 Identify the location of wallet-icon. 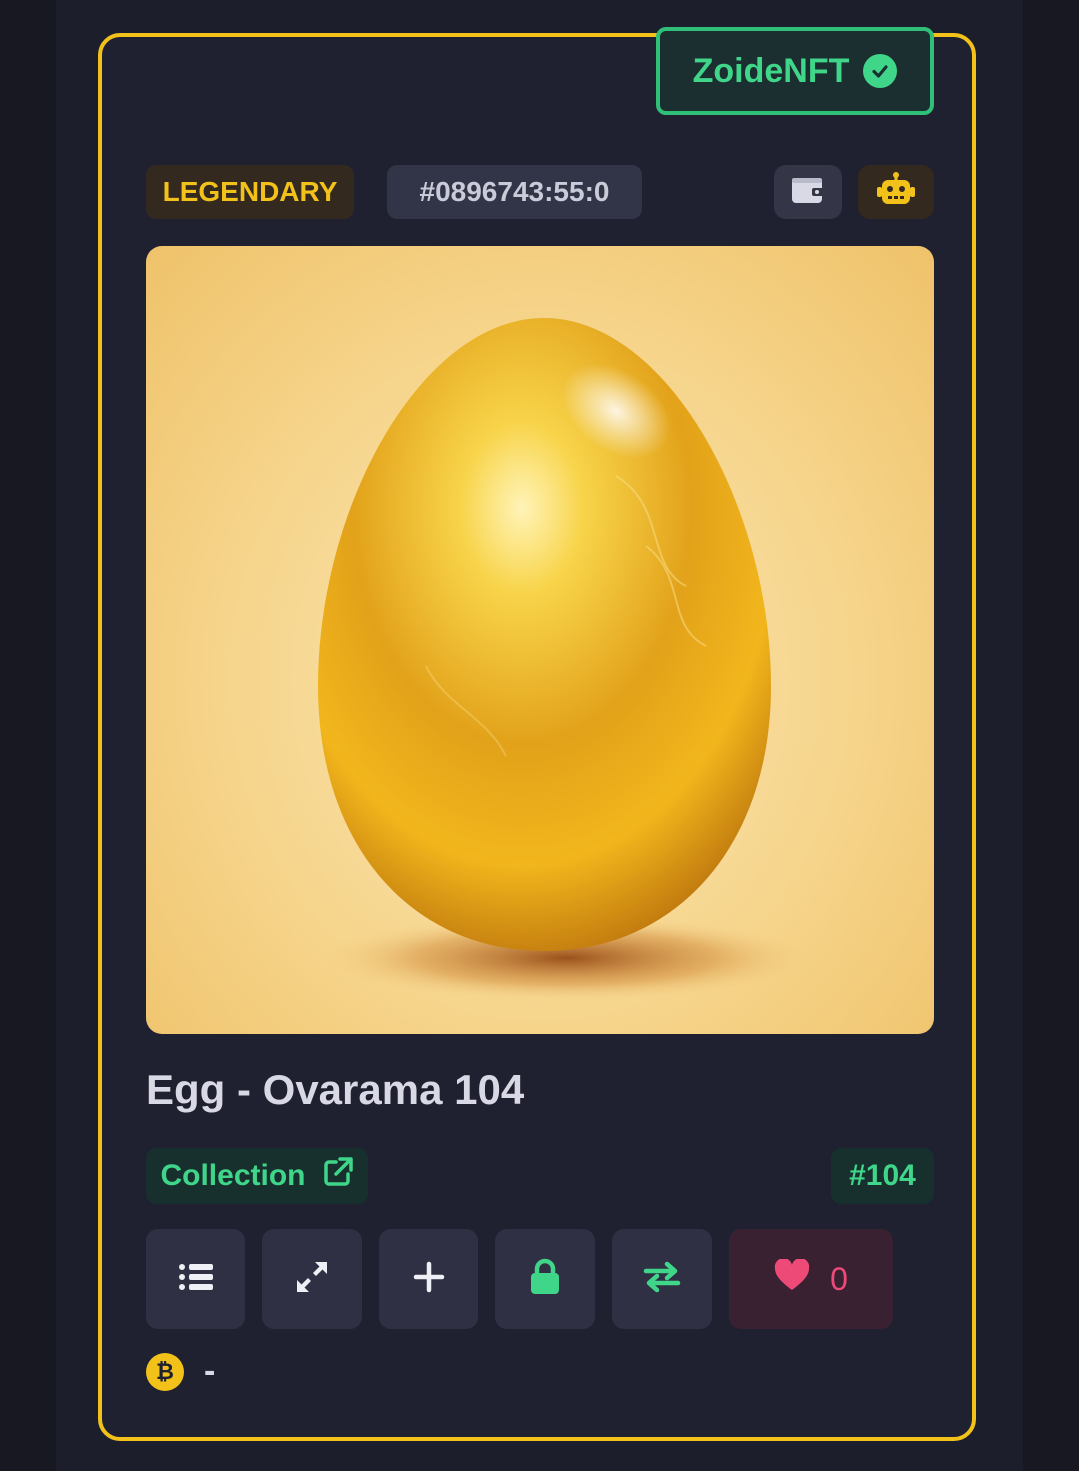
(808, 192).